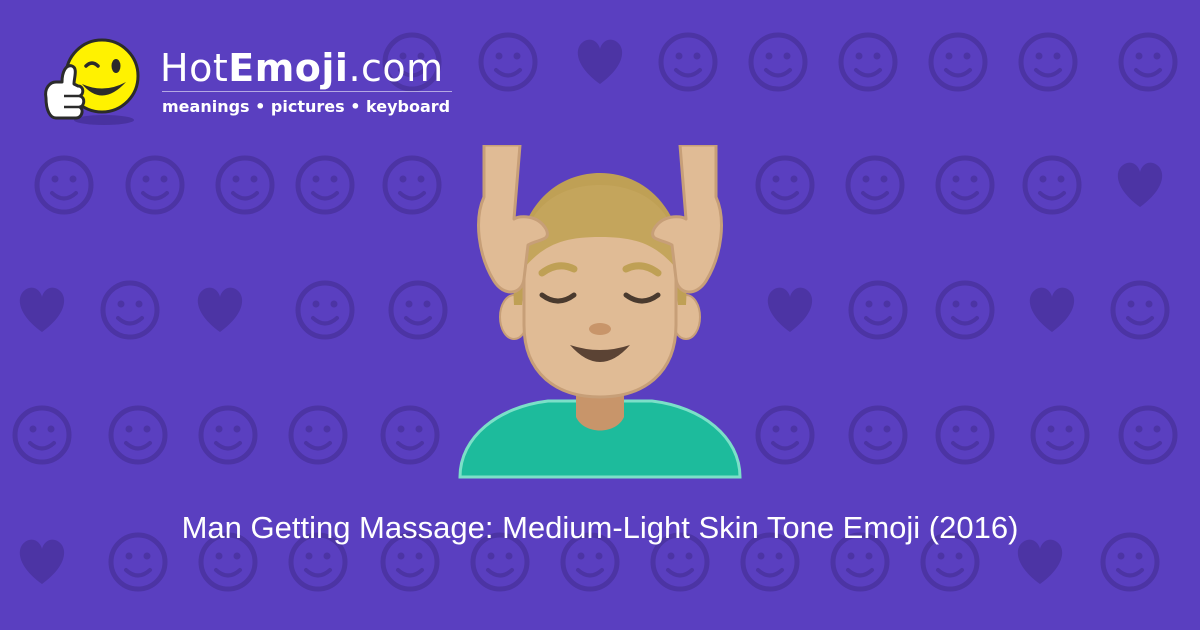 This screenshot has height=630, width=1200. Describe the element at coordinates (600, 312) in the screenshot. I see `man-getting-massage-emoji-icon` at that location.